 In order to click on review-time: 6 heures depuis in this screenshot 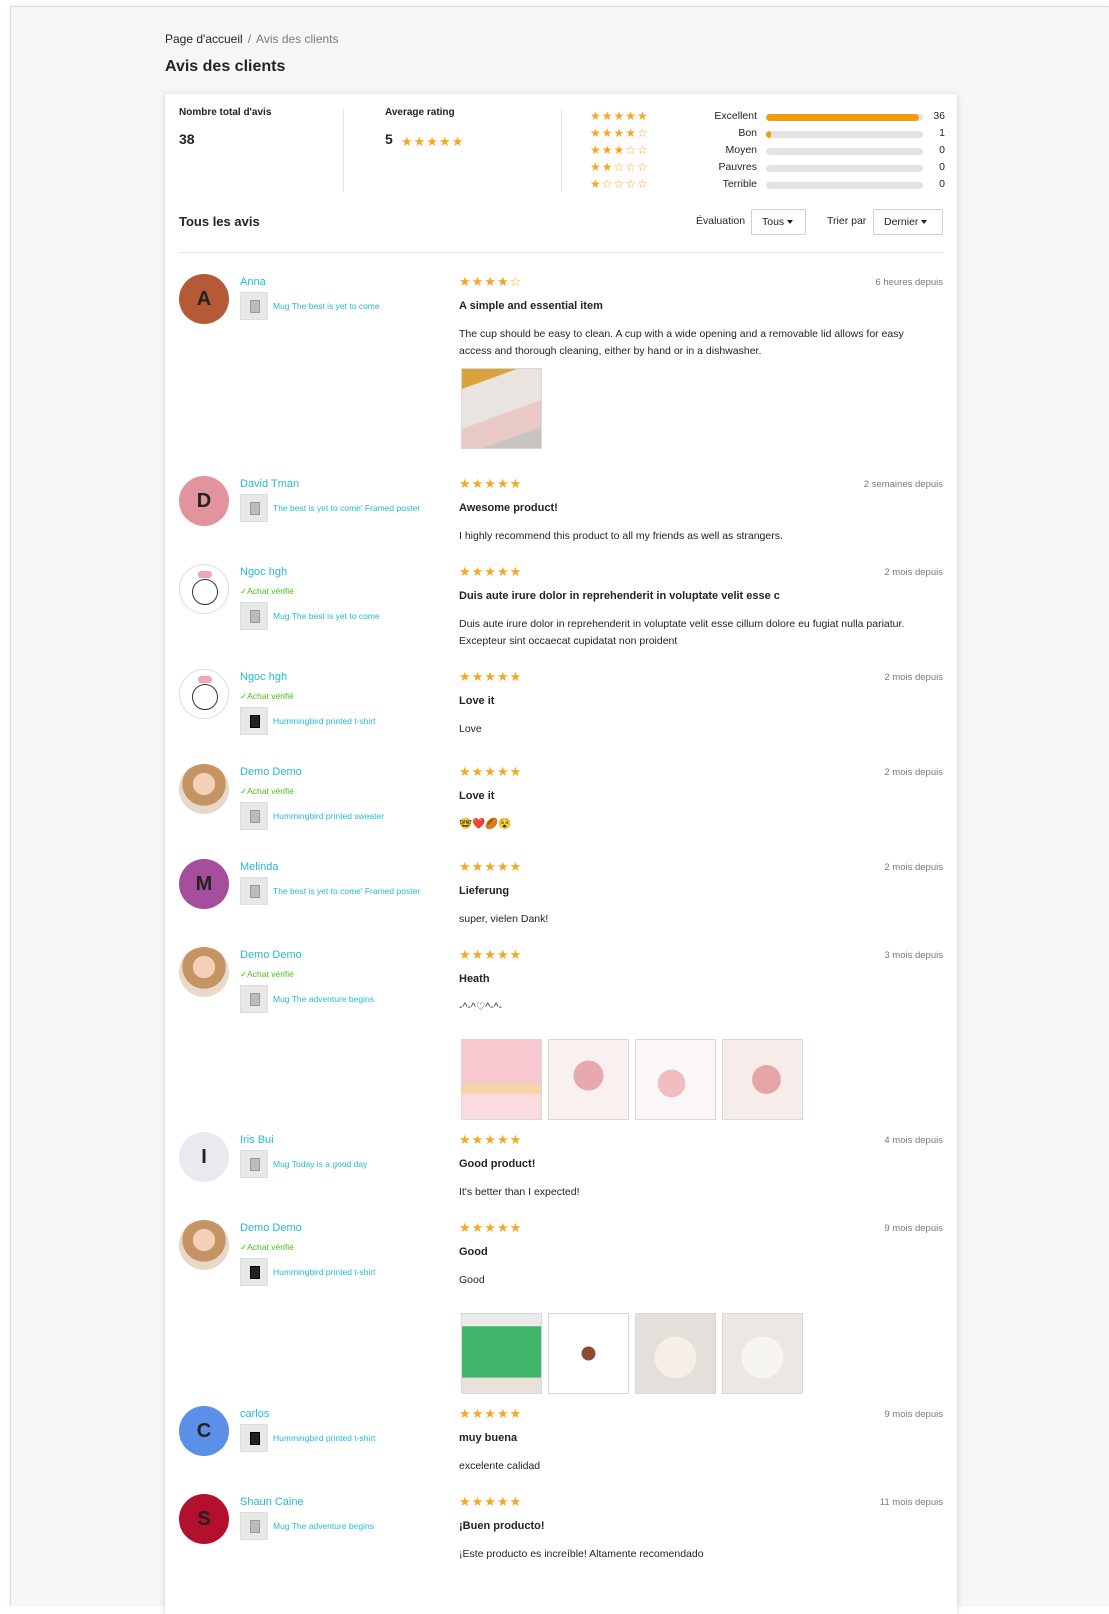, I will do `click(909, 282)`.